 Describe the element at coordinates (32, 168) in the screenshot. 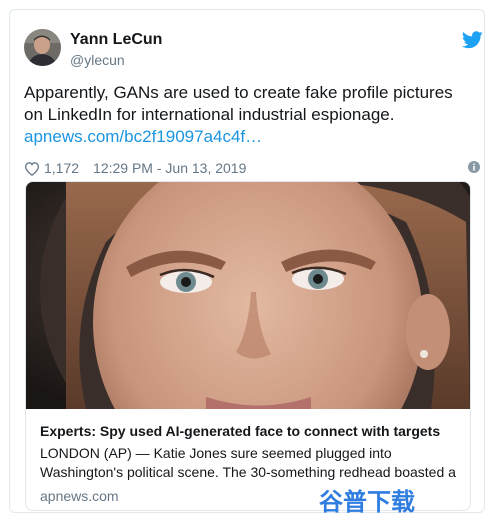

I see `heart-icon` at that location.